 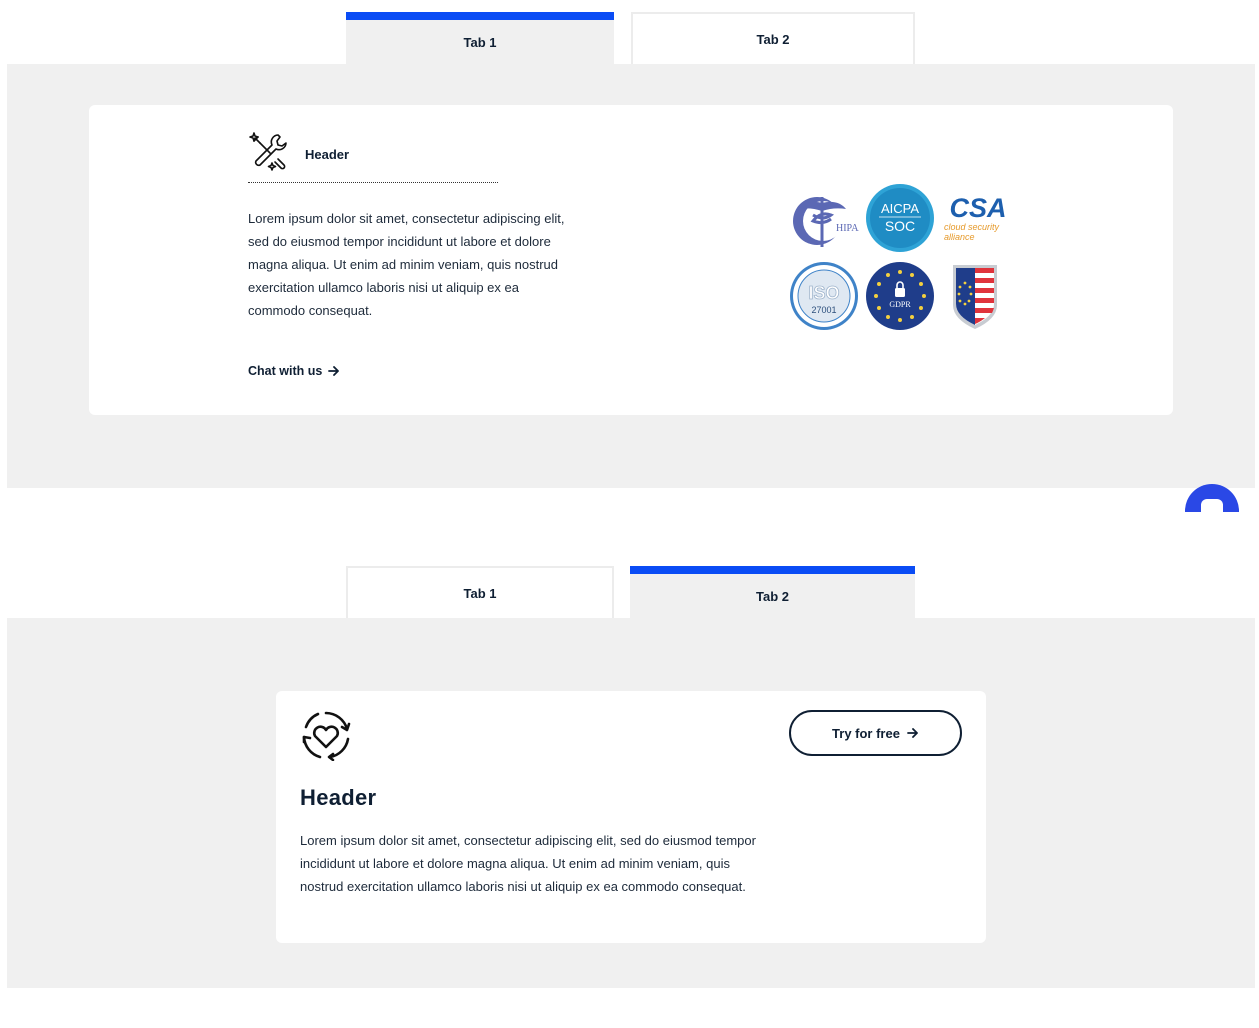 I want to click on iso-27001-badge: ISO 27001, so click(x=824, y=296).